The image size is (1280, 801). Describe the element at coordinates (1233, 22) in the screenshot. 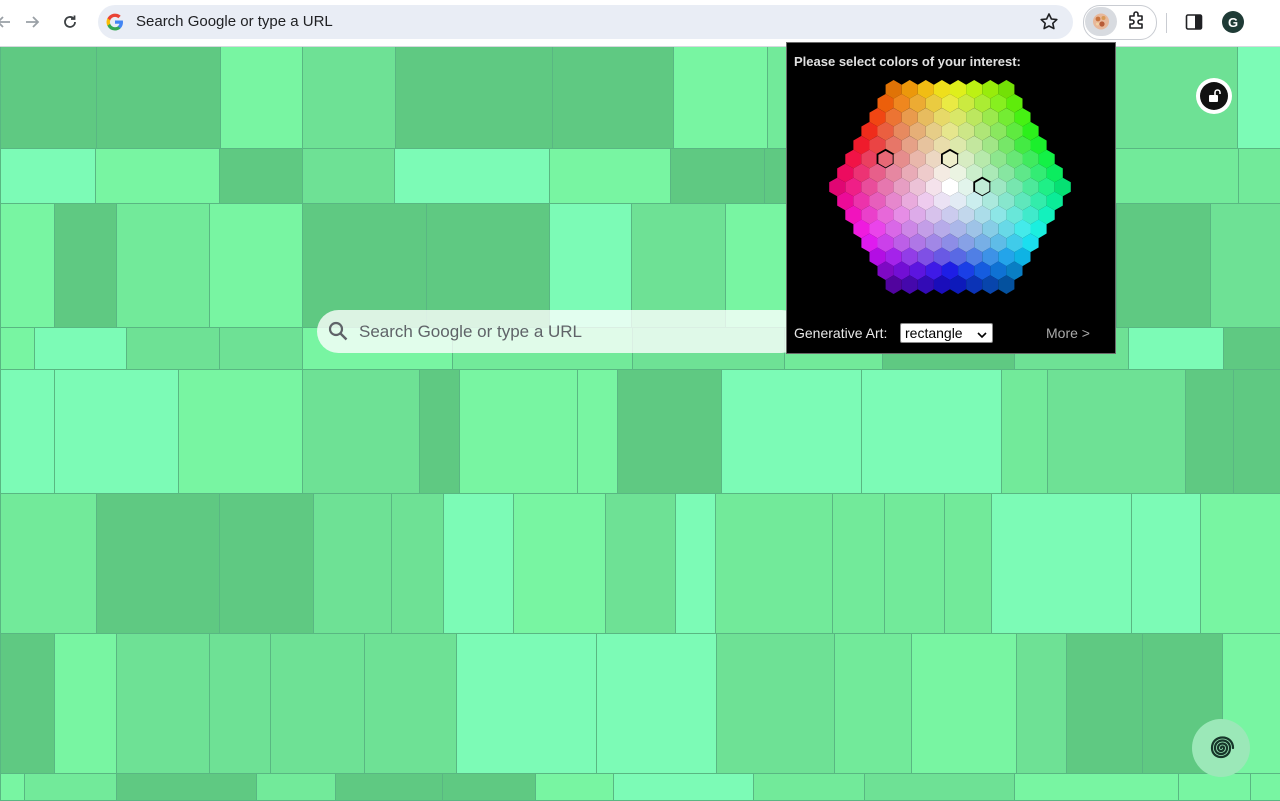

I see `profile-avatar: G` at that location.